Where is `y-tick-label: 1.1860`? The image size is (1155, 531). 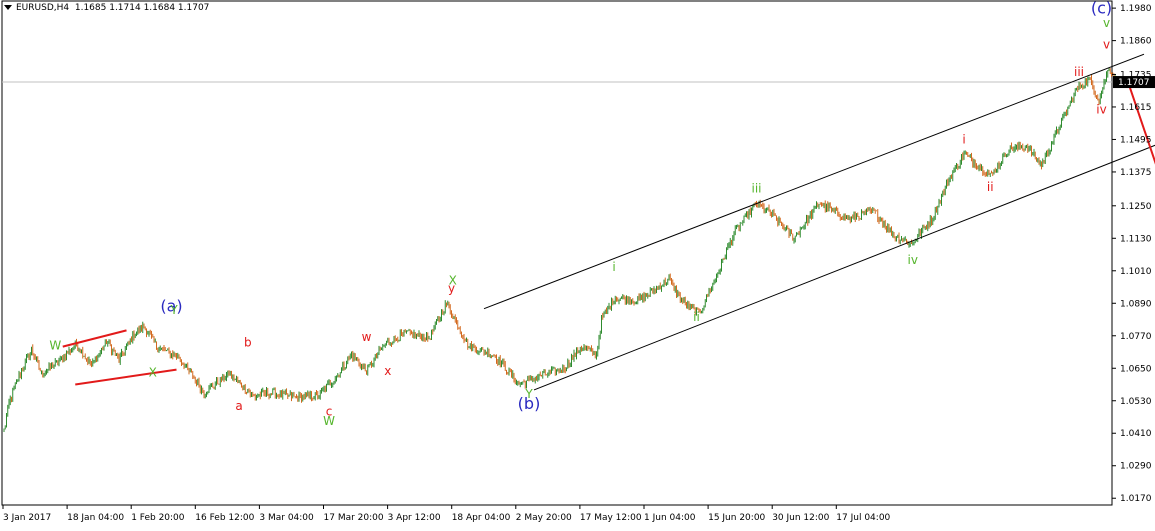
y-tick-label: 1.1860 is located at coordinates (1136, 42).